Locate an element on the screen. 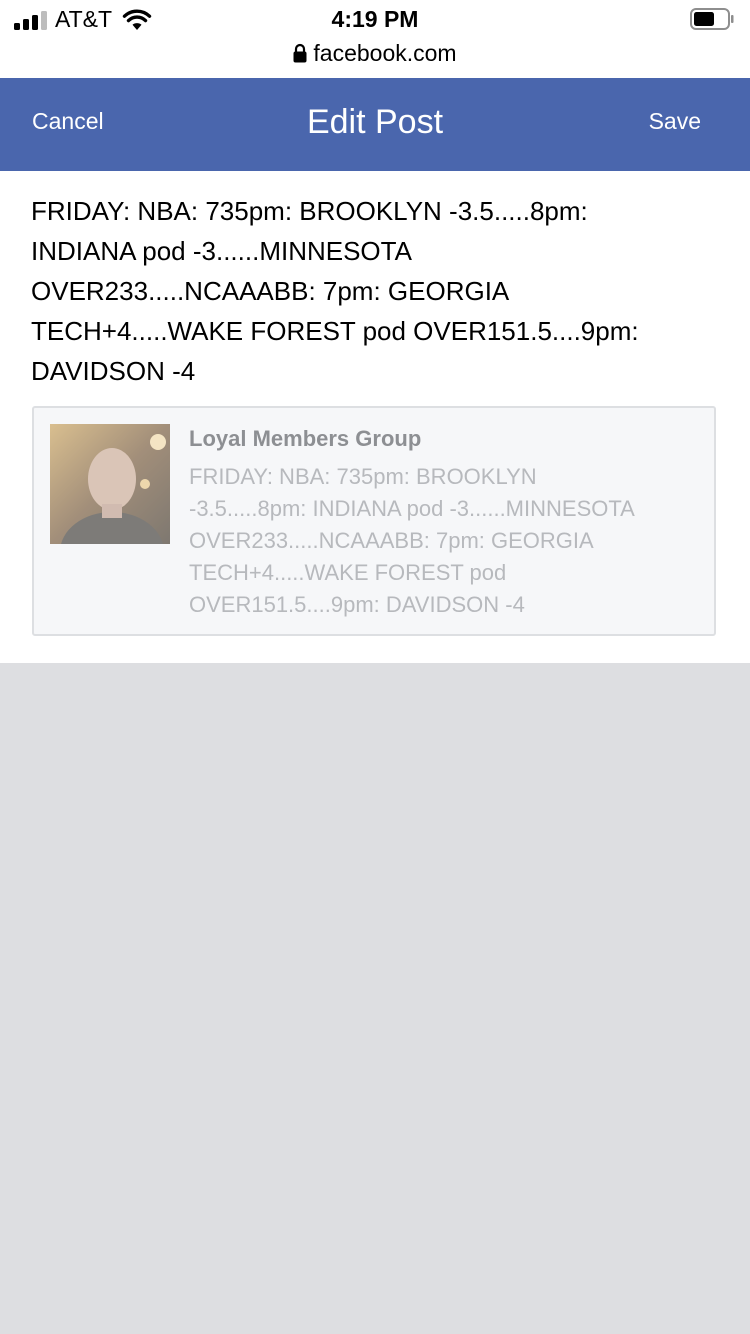 The height and width of the screenshot is (1334, 750). group-photo is located at coordinates (110, 484).